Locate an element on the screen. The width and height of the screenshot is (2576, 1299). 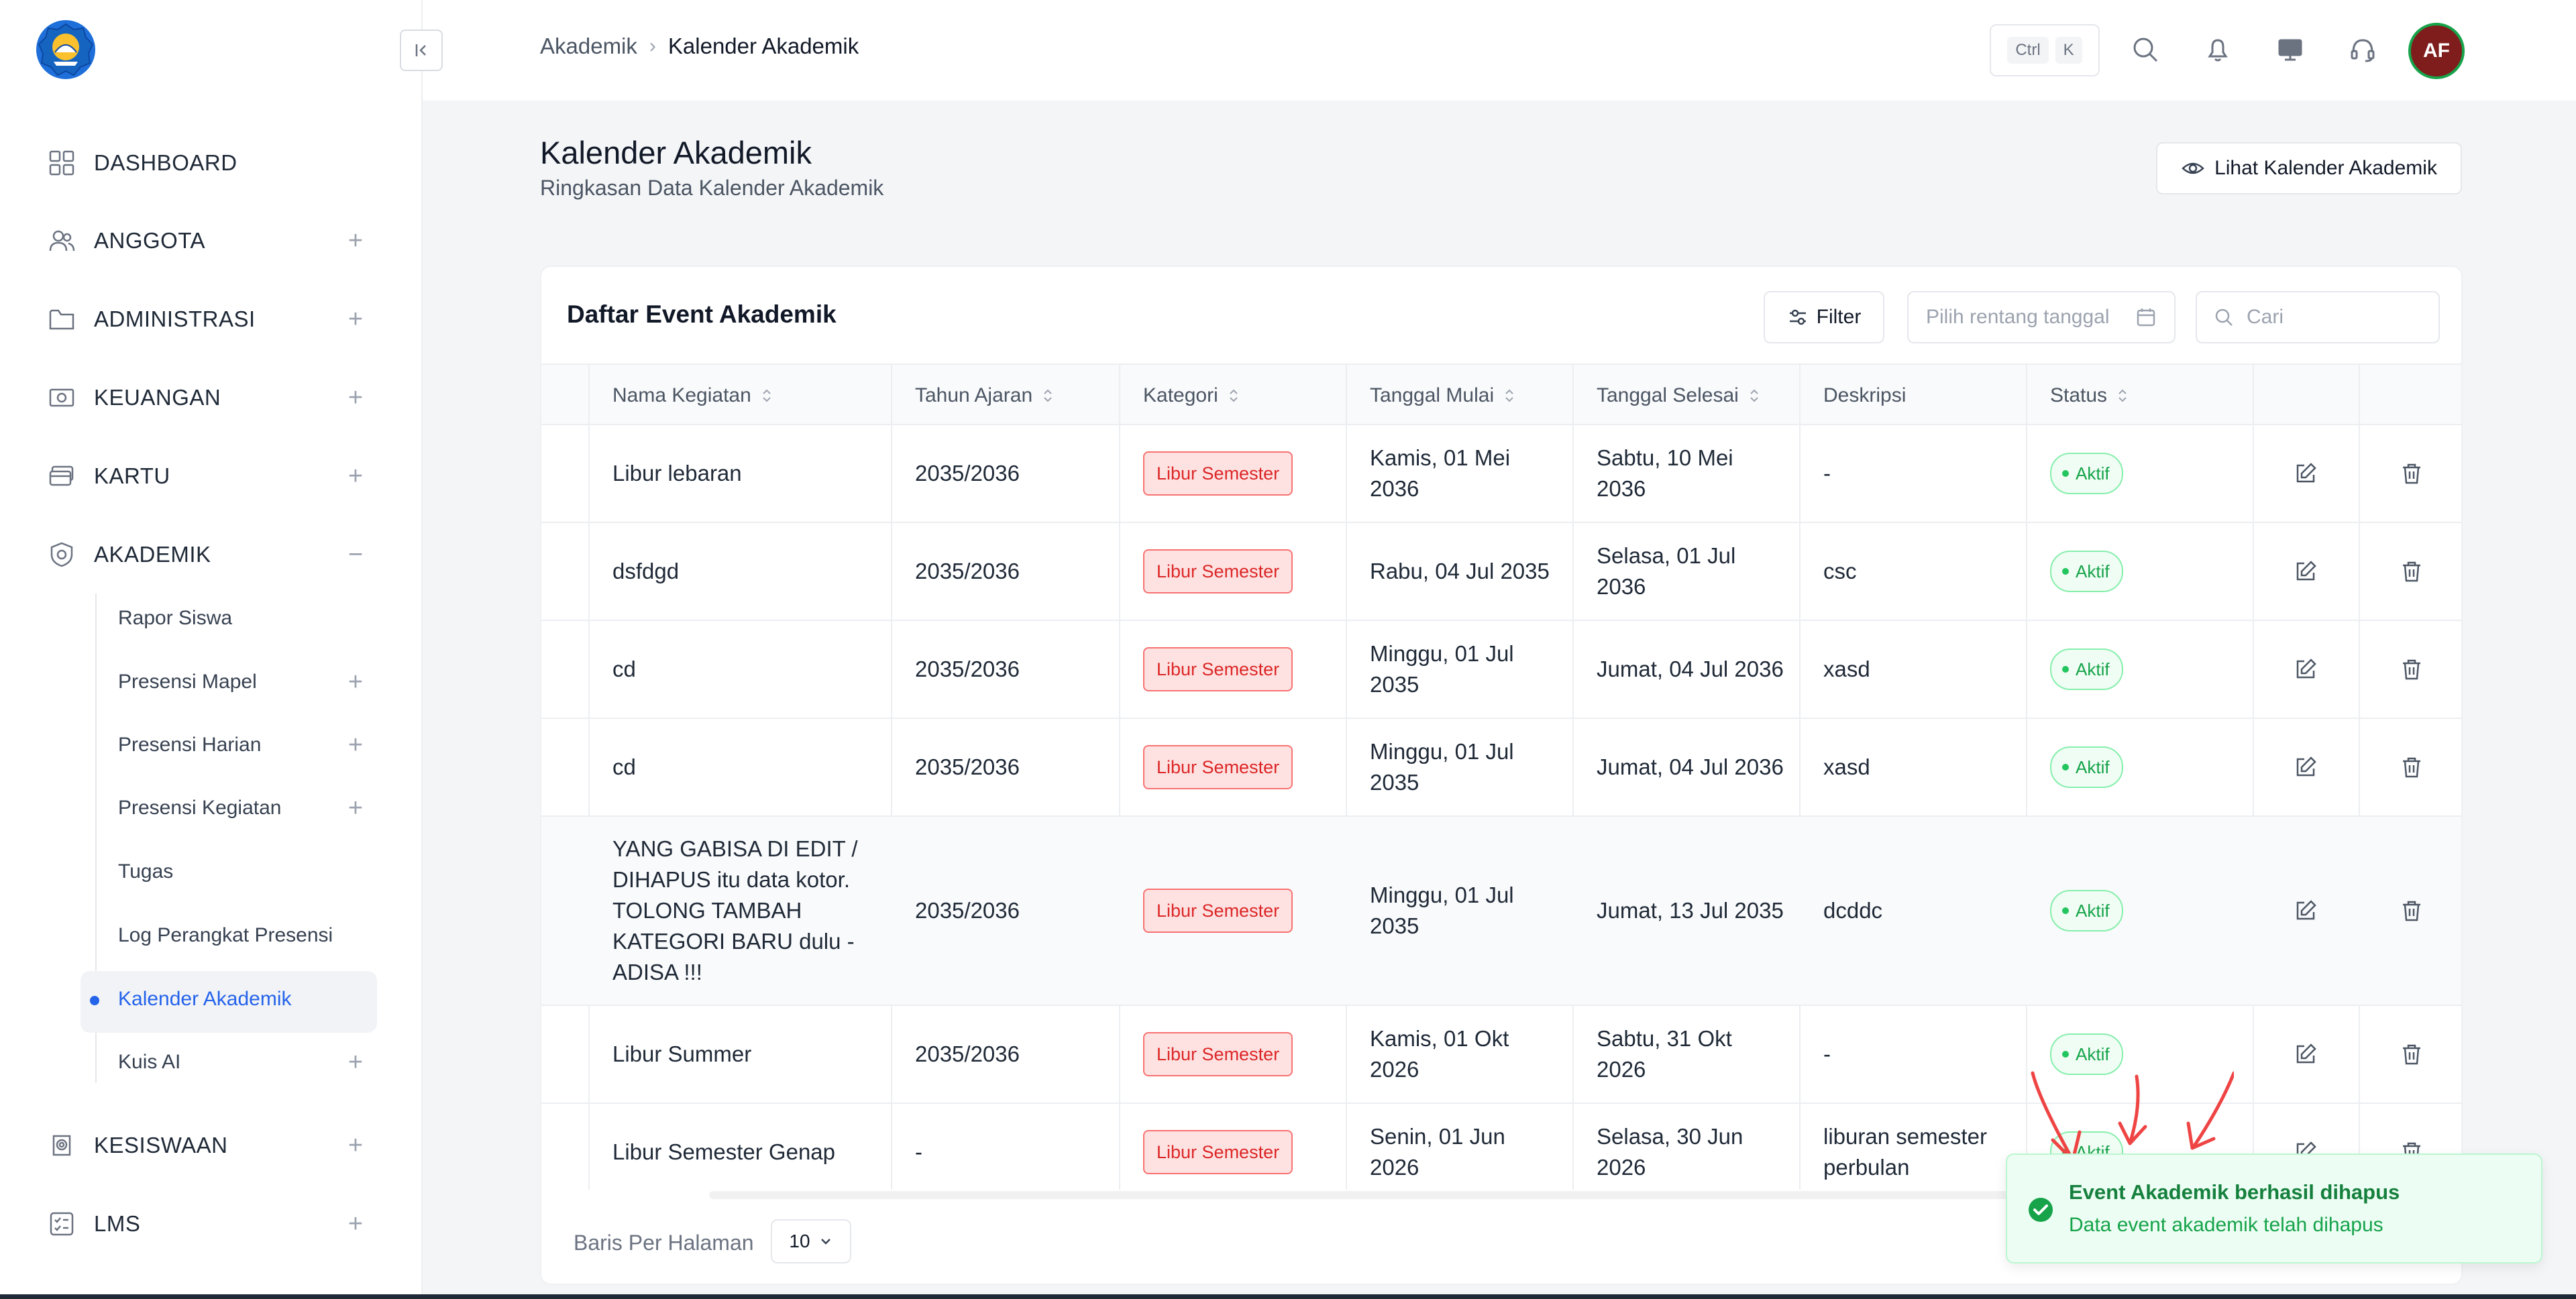
toast-message: Data event akademik telah dihapus is located at coordinates (2226, 1225).